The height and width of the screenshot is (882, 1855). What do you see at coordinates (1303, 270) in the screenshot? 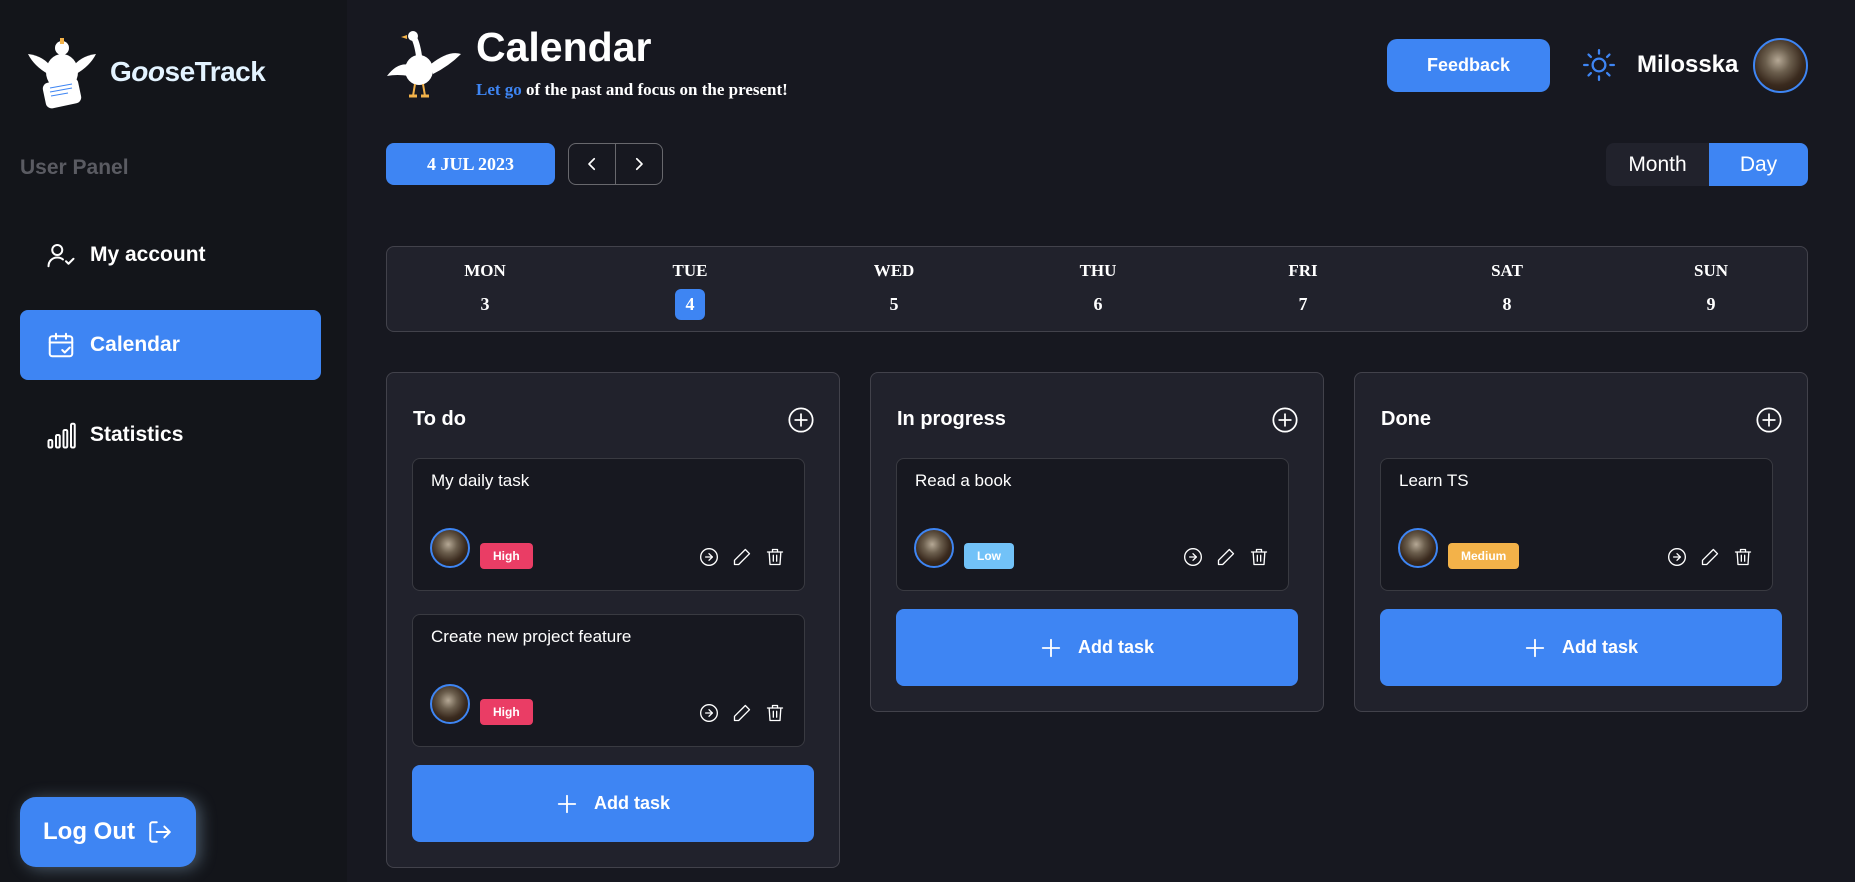
I see `day-name: FRI` at bounding box center [1303, 270].